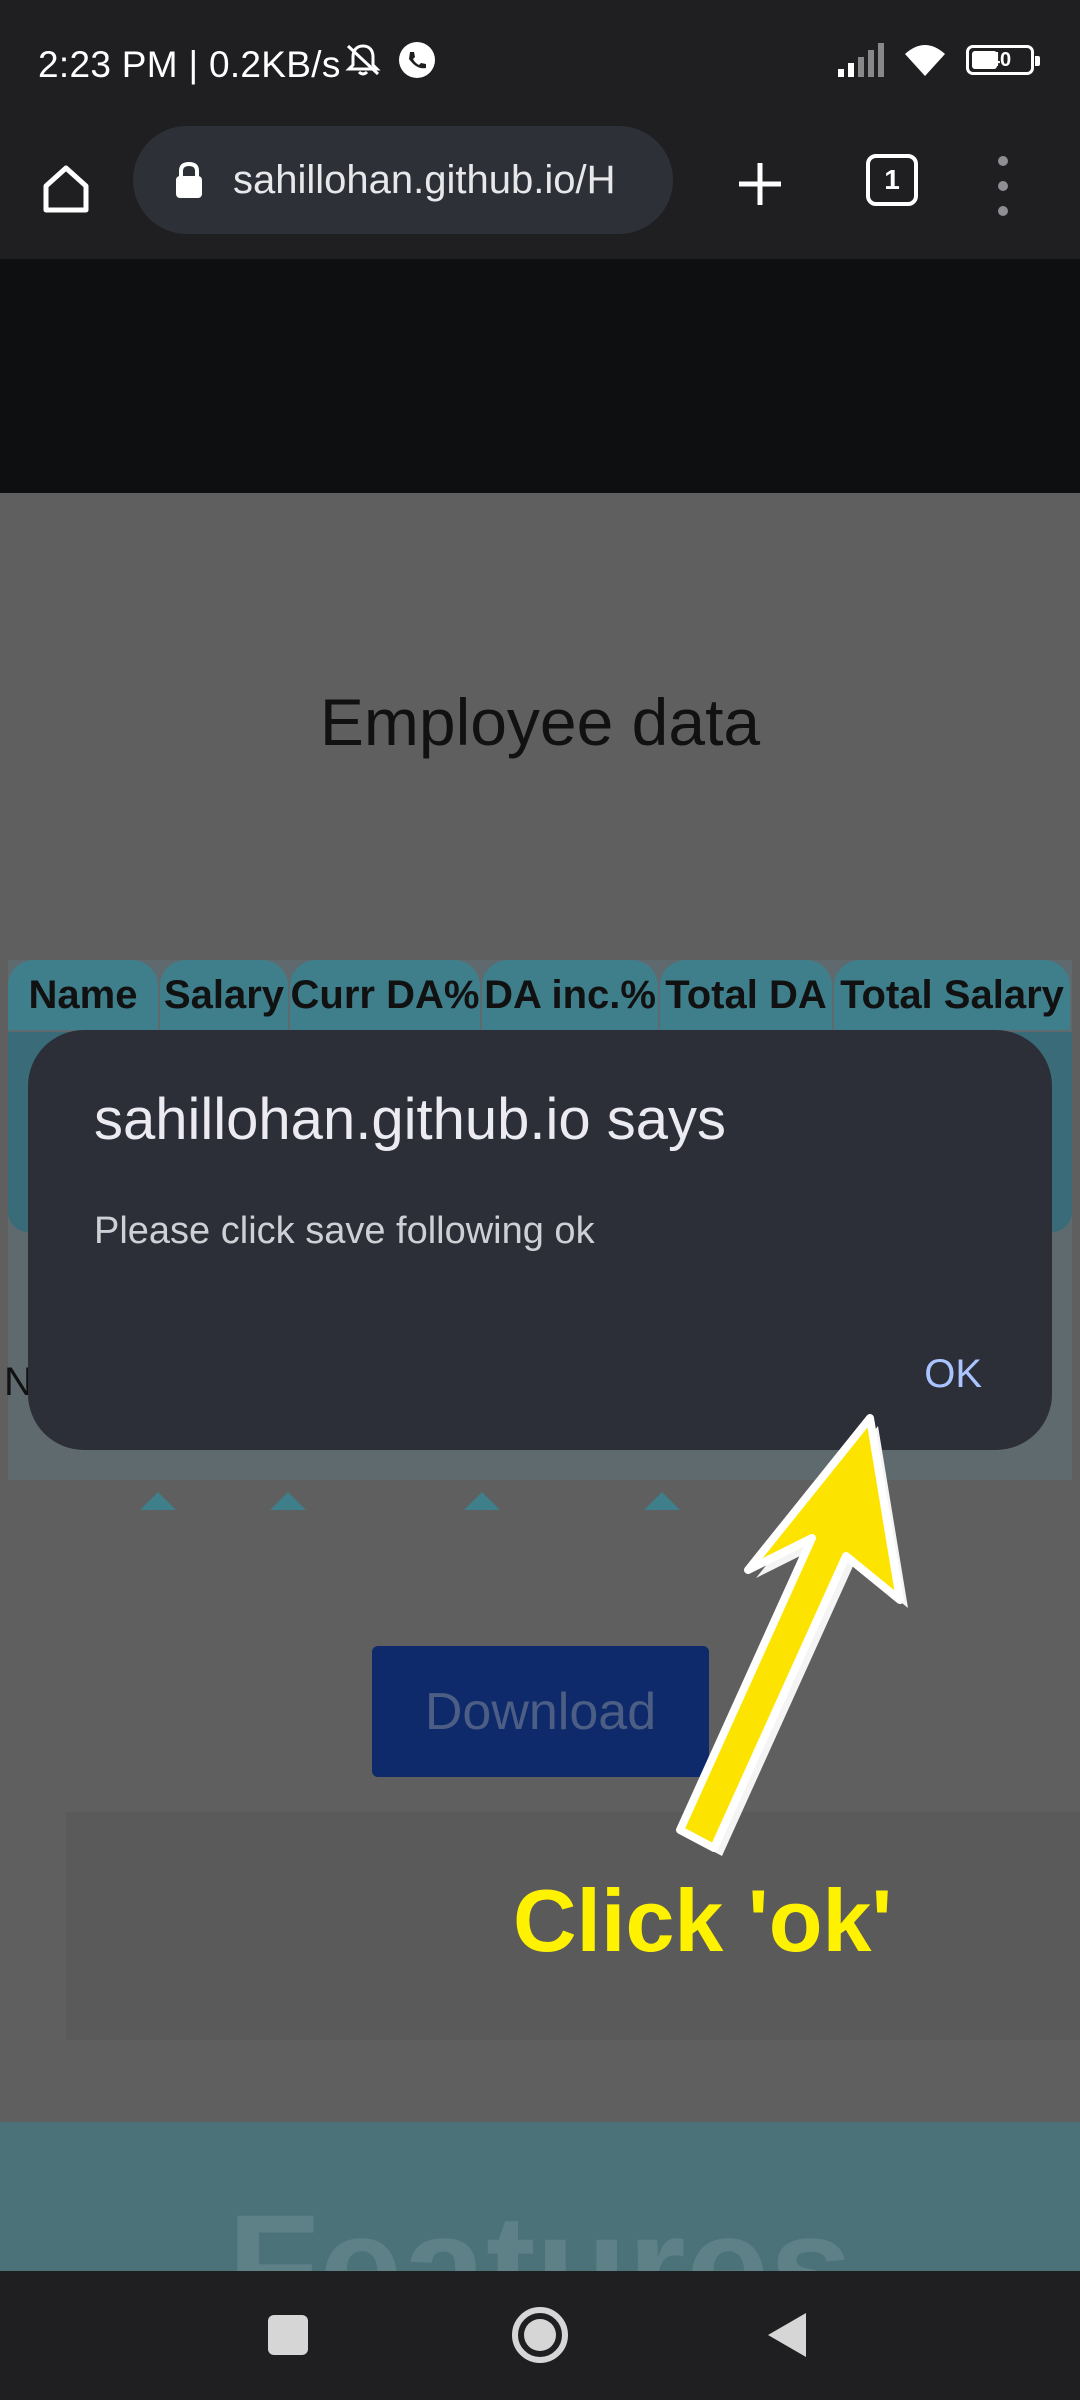 The width and height of the screenshot is (1080, 2400). I want to click on dialog-title: sahillohan.github.io says, so click(410, 1119).